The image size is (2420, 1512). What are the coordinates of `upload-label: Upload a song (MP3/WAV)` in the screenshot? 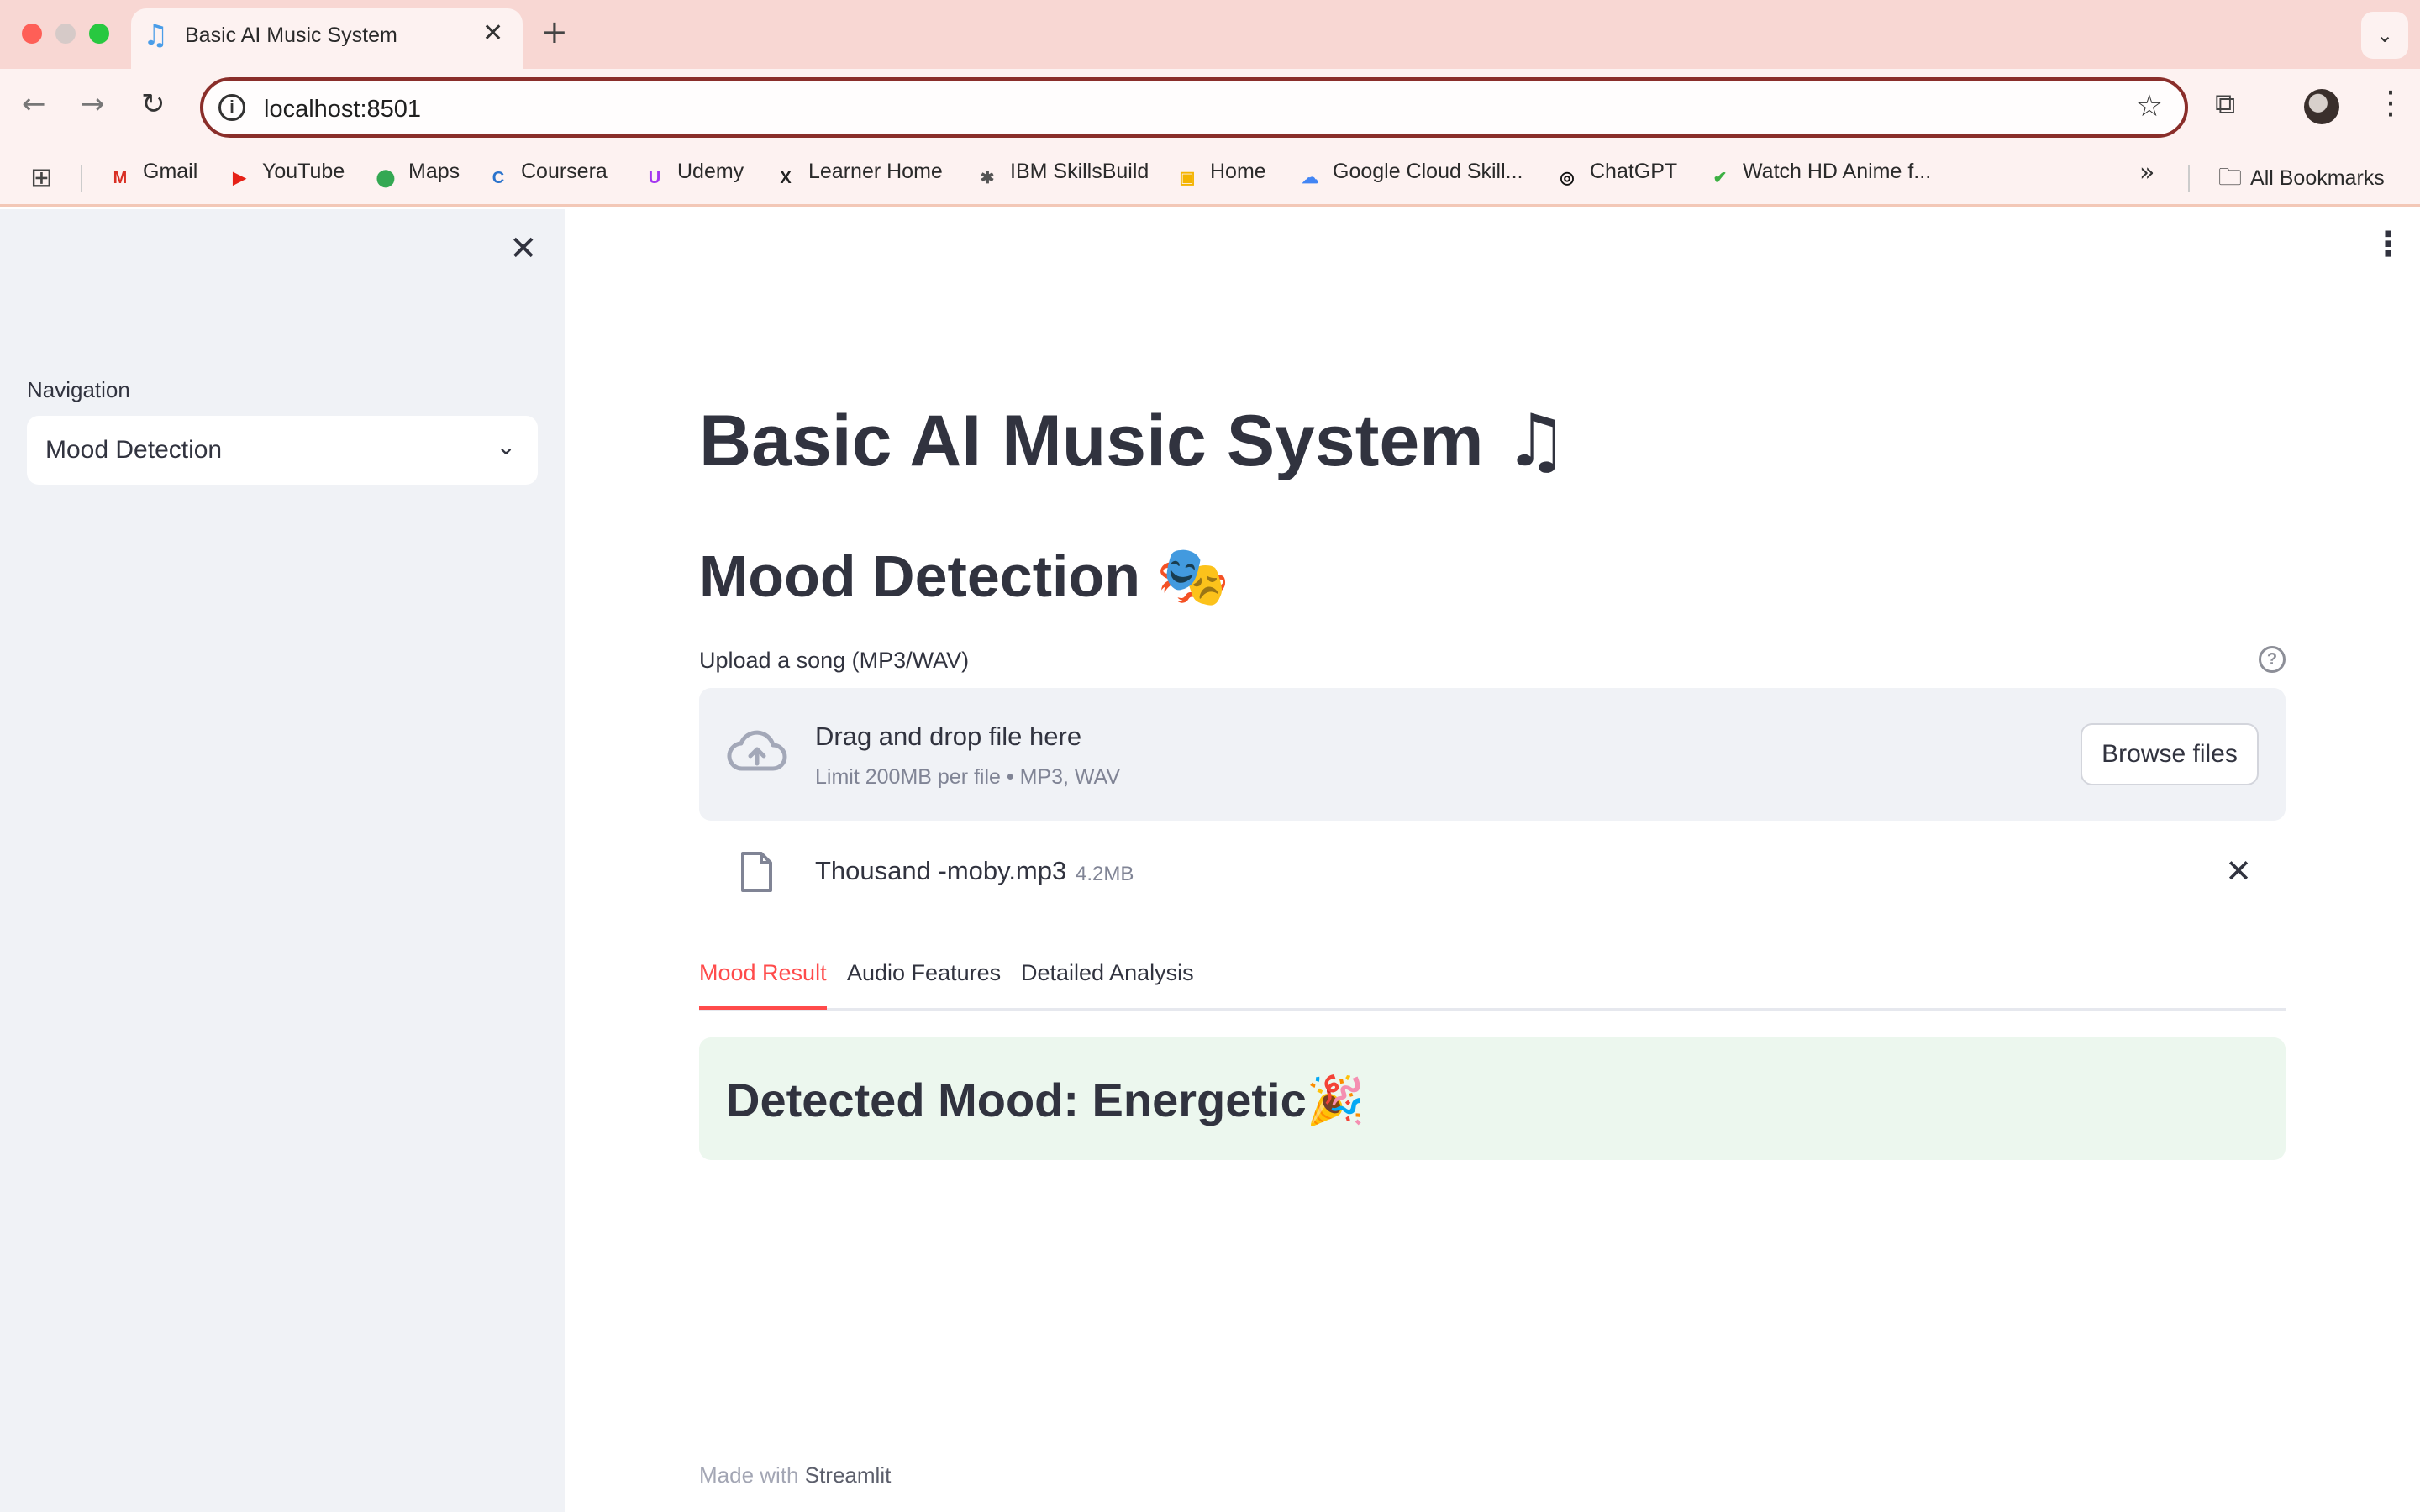 It's located at (834, 660).